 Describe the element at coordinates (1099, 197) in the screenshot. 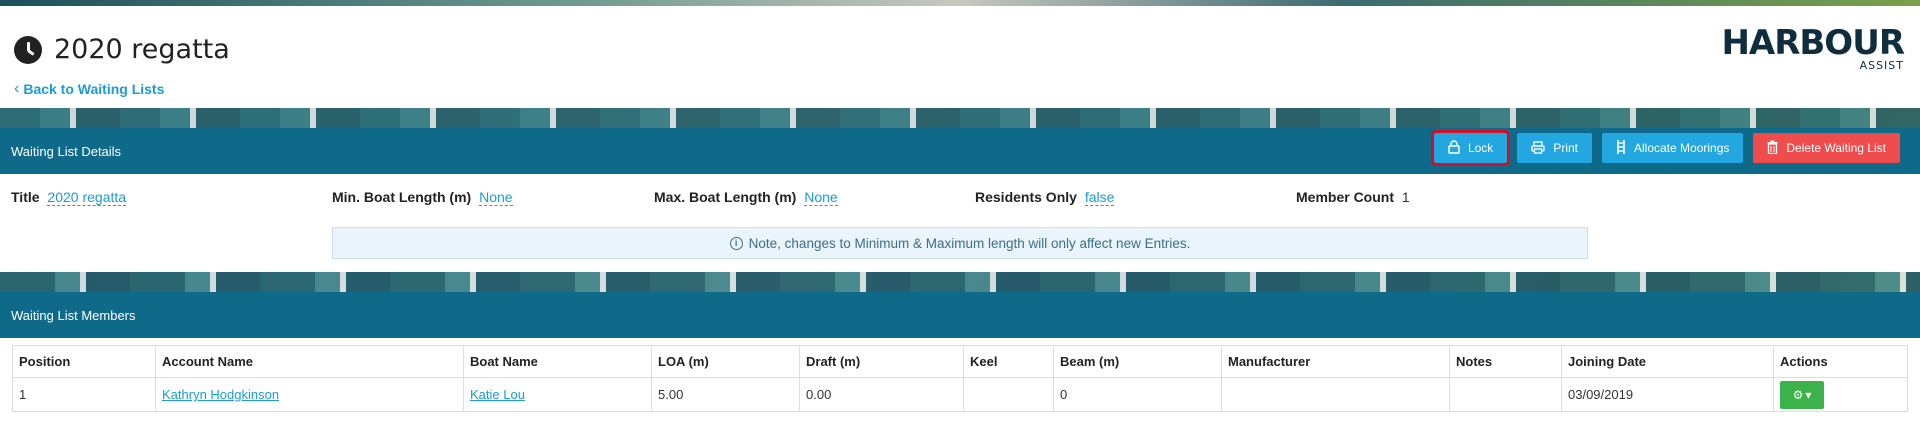

I see `residents-only-value-editable: false` at that location.